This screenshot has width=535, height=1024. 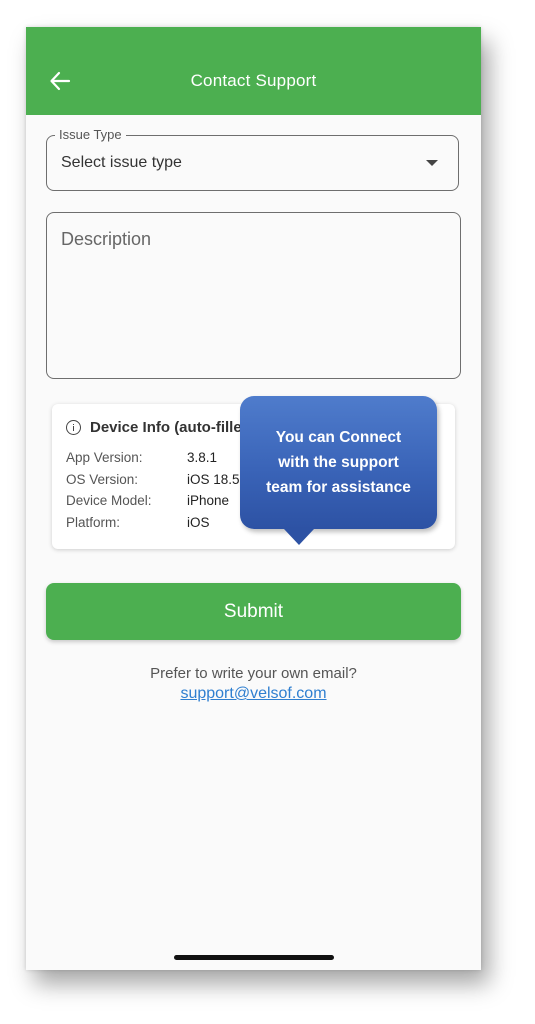 What do you see at coordinates (104, 457) in the screenshot?
I see `app-version-key: App Version:` at bounding box center [104, 457].